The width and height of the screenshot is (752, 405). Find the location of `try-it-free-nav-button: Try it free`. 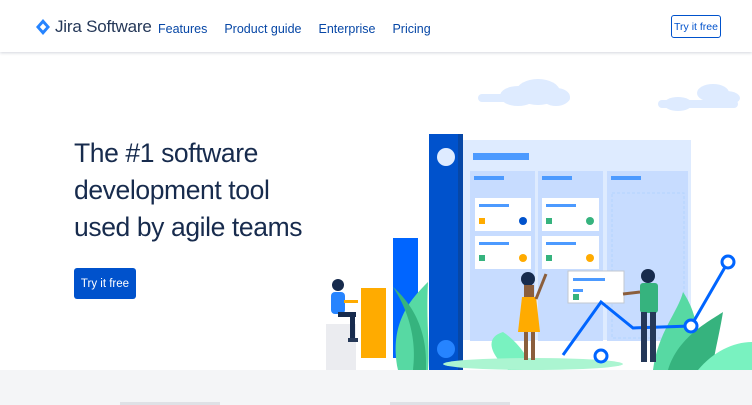

try-it-free-nav-button: Try it free is located at coordinates (696, 26).